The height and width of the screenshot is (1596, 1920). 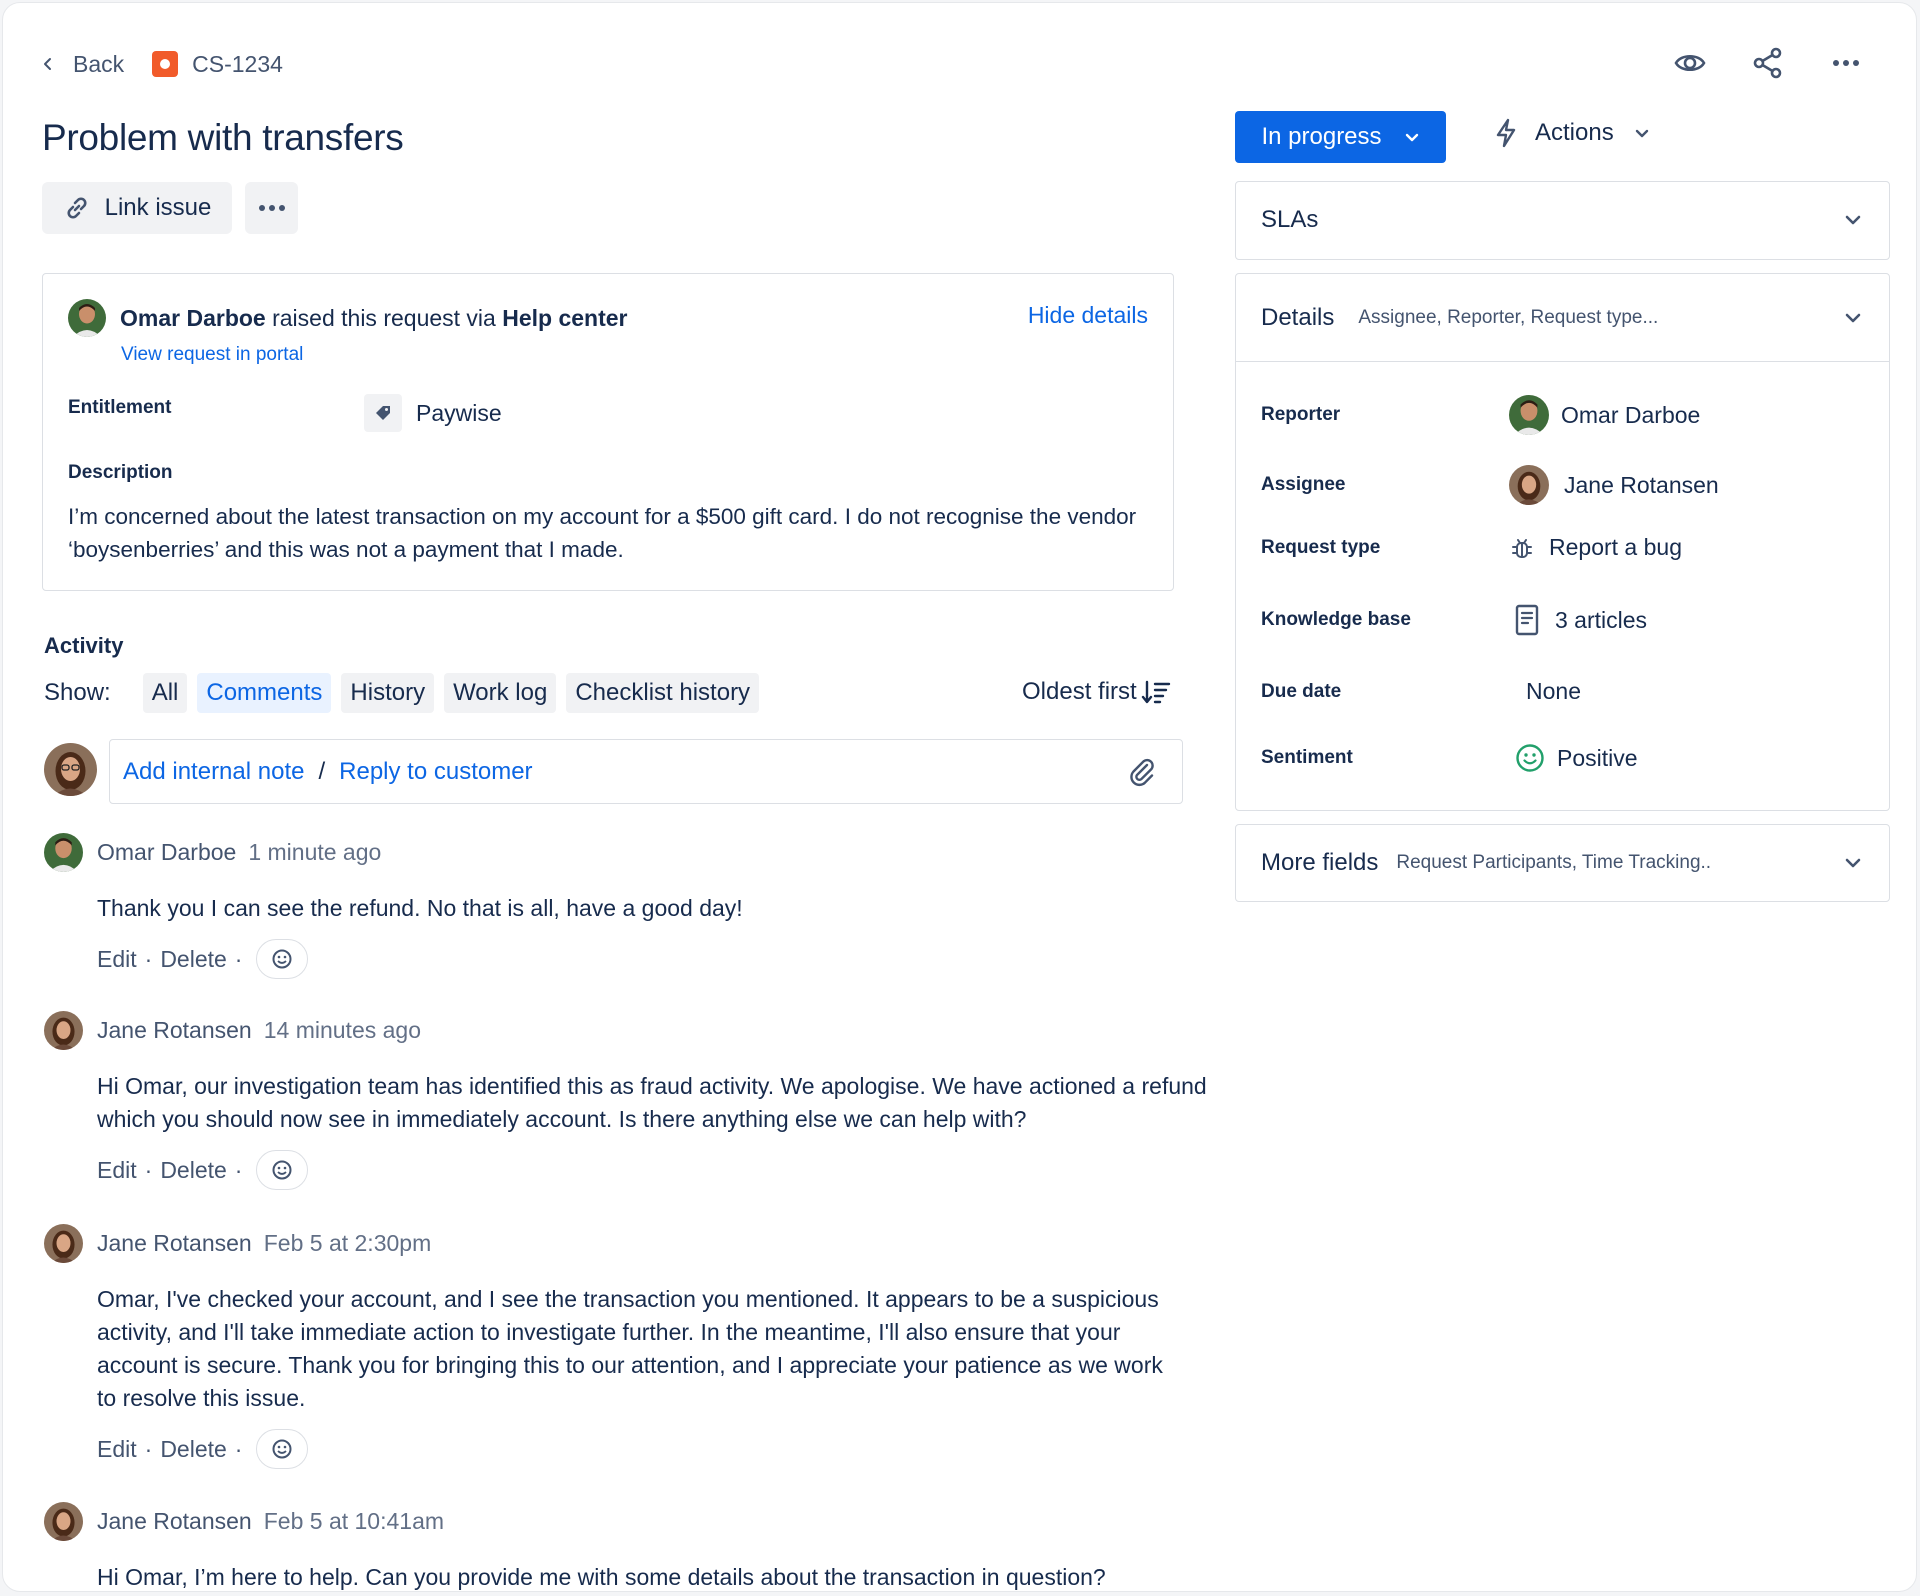 I want to click on hide-details-link: Hide details, so click(x=1088, y=315).